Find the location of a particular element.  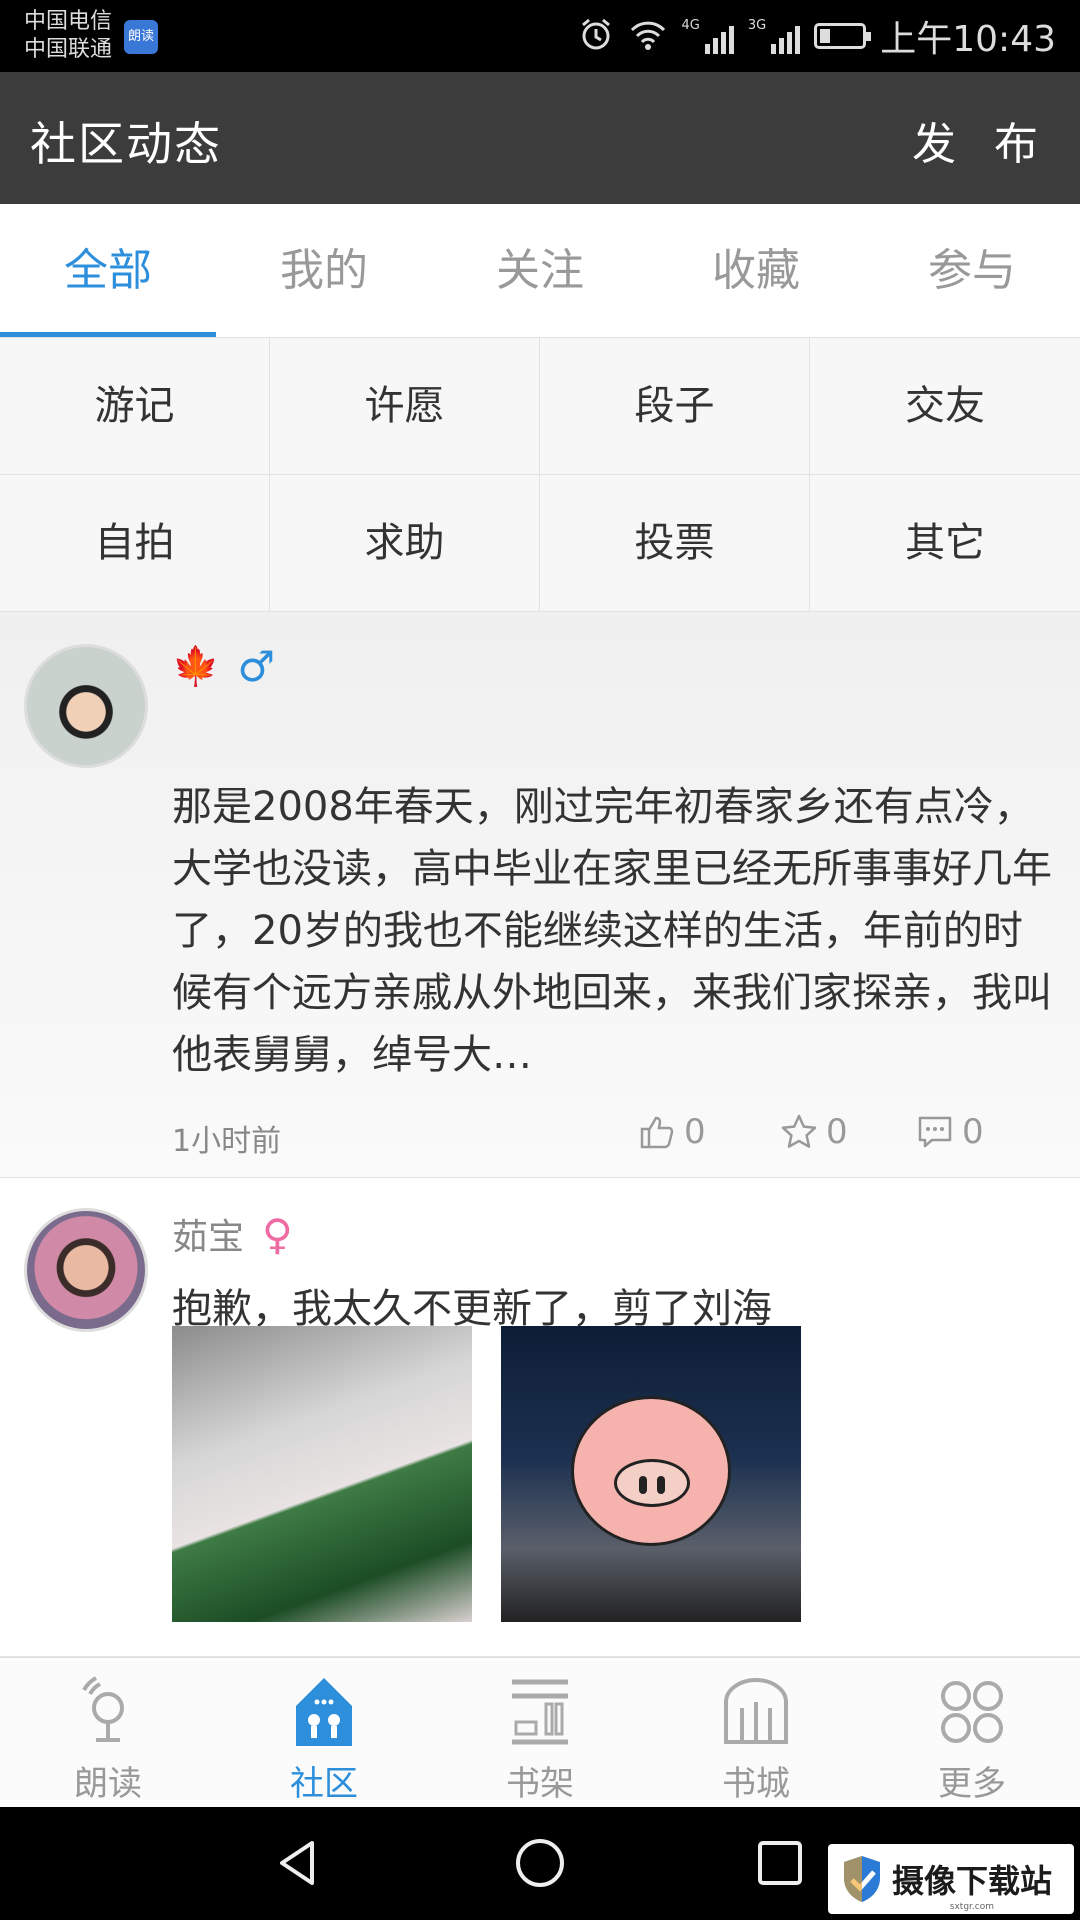

signal-3g-icon: 3G is located at coordinates (774, 36).